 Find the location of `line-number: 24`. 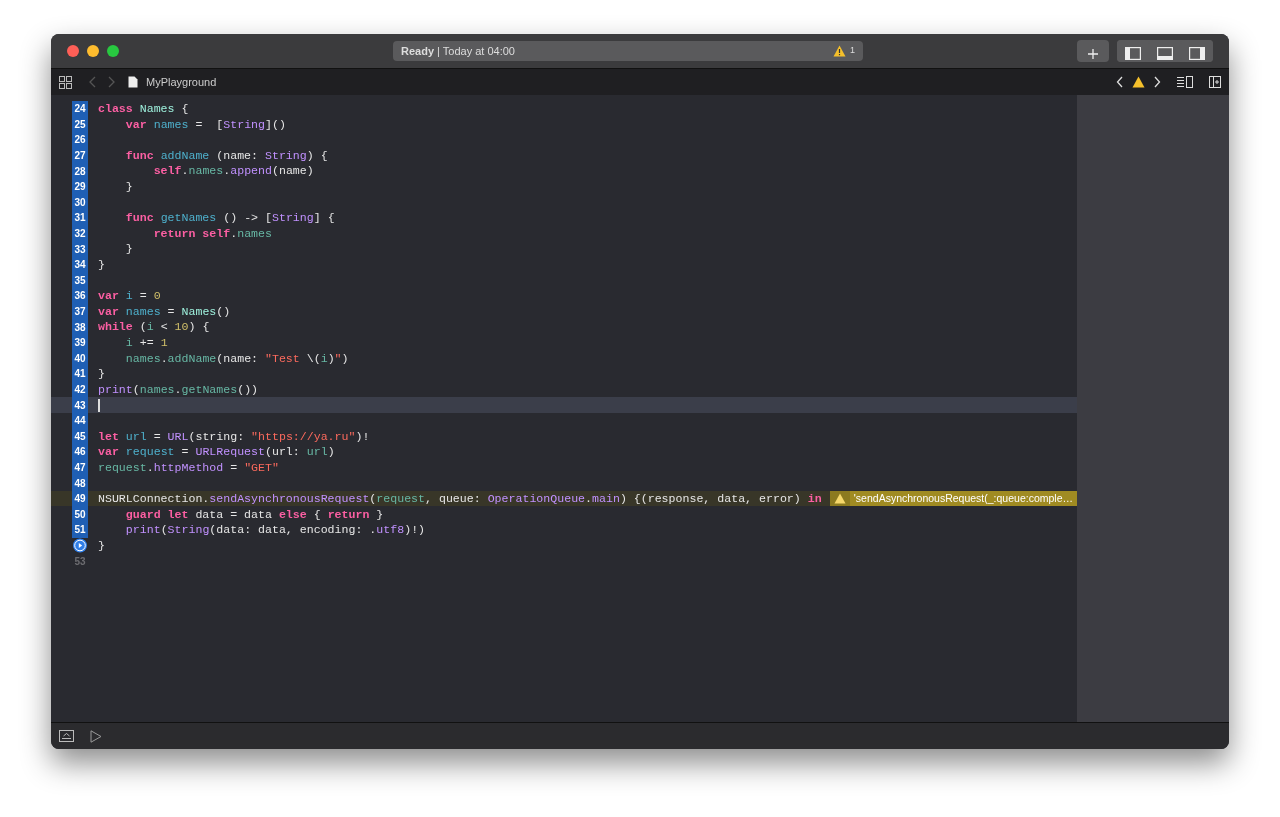

line-number: 24 is located at coordinates (80, 109).